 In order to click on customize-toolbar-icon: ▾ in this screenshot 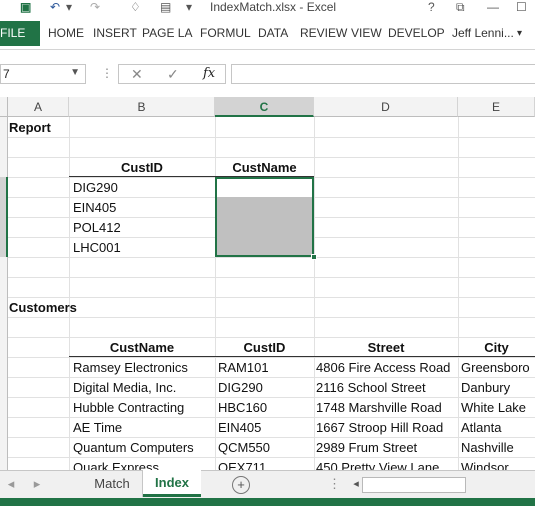, I will do `click(189, 7)`.